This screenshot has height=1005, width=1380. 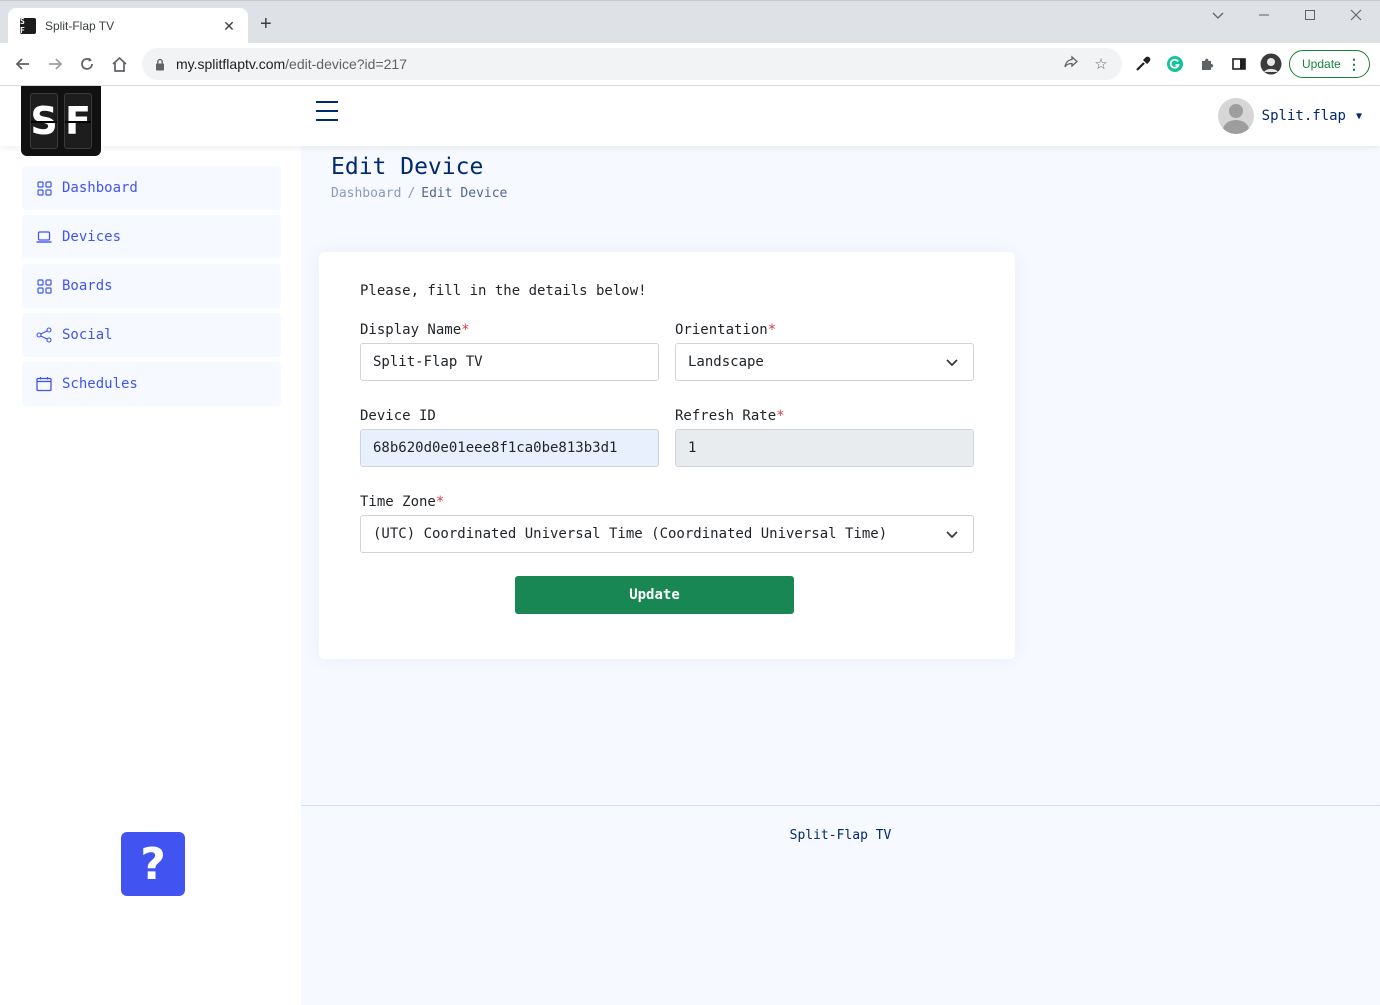 What do you see at coordinates (78, 121) in the screenshot?
I see `logo-flap-right: F` at bounding box center [78, 121].